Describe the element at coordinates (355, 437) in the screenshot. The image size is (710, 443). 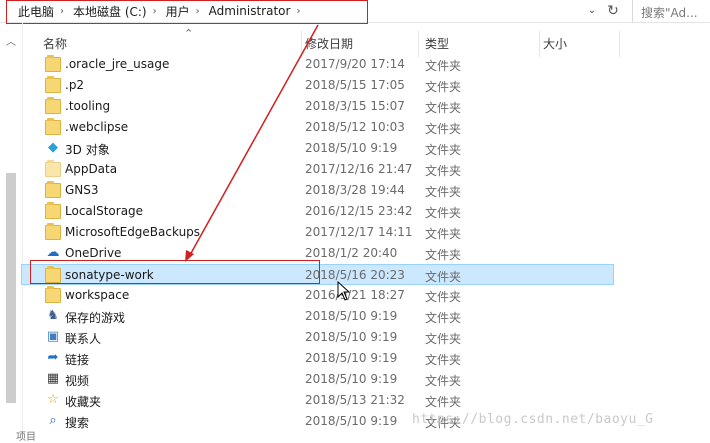
I see `status-bar: 项目` at that location.